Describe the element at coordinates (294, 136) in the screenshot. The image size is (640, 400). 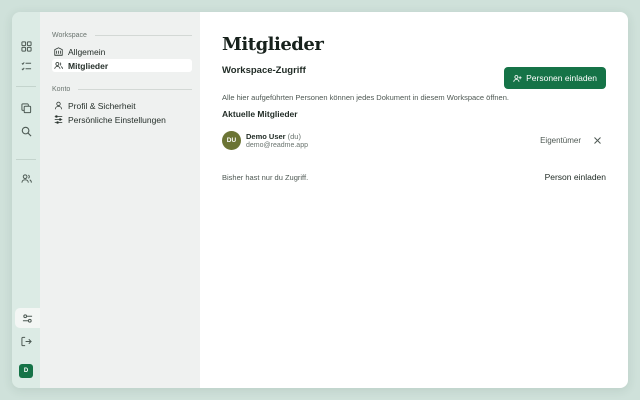
I see `member-you-tag: (du)` at that location.